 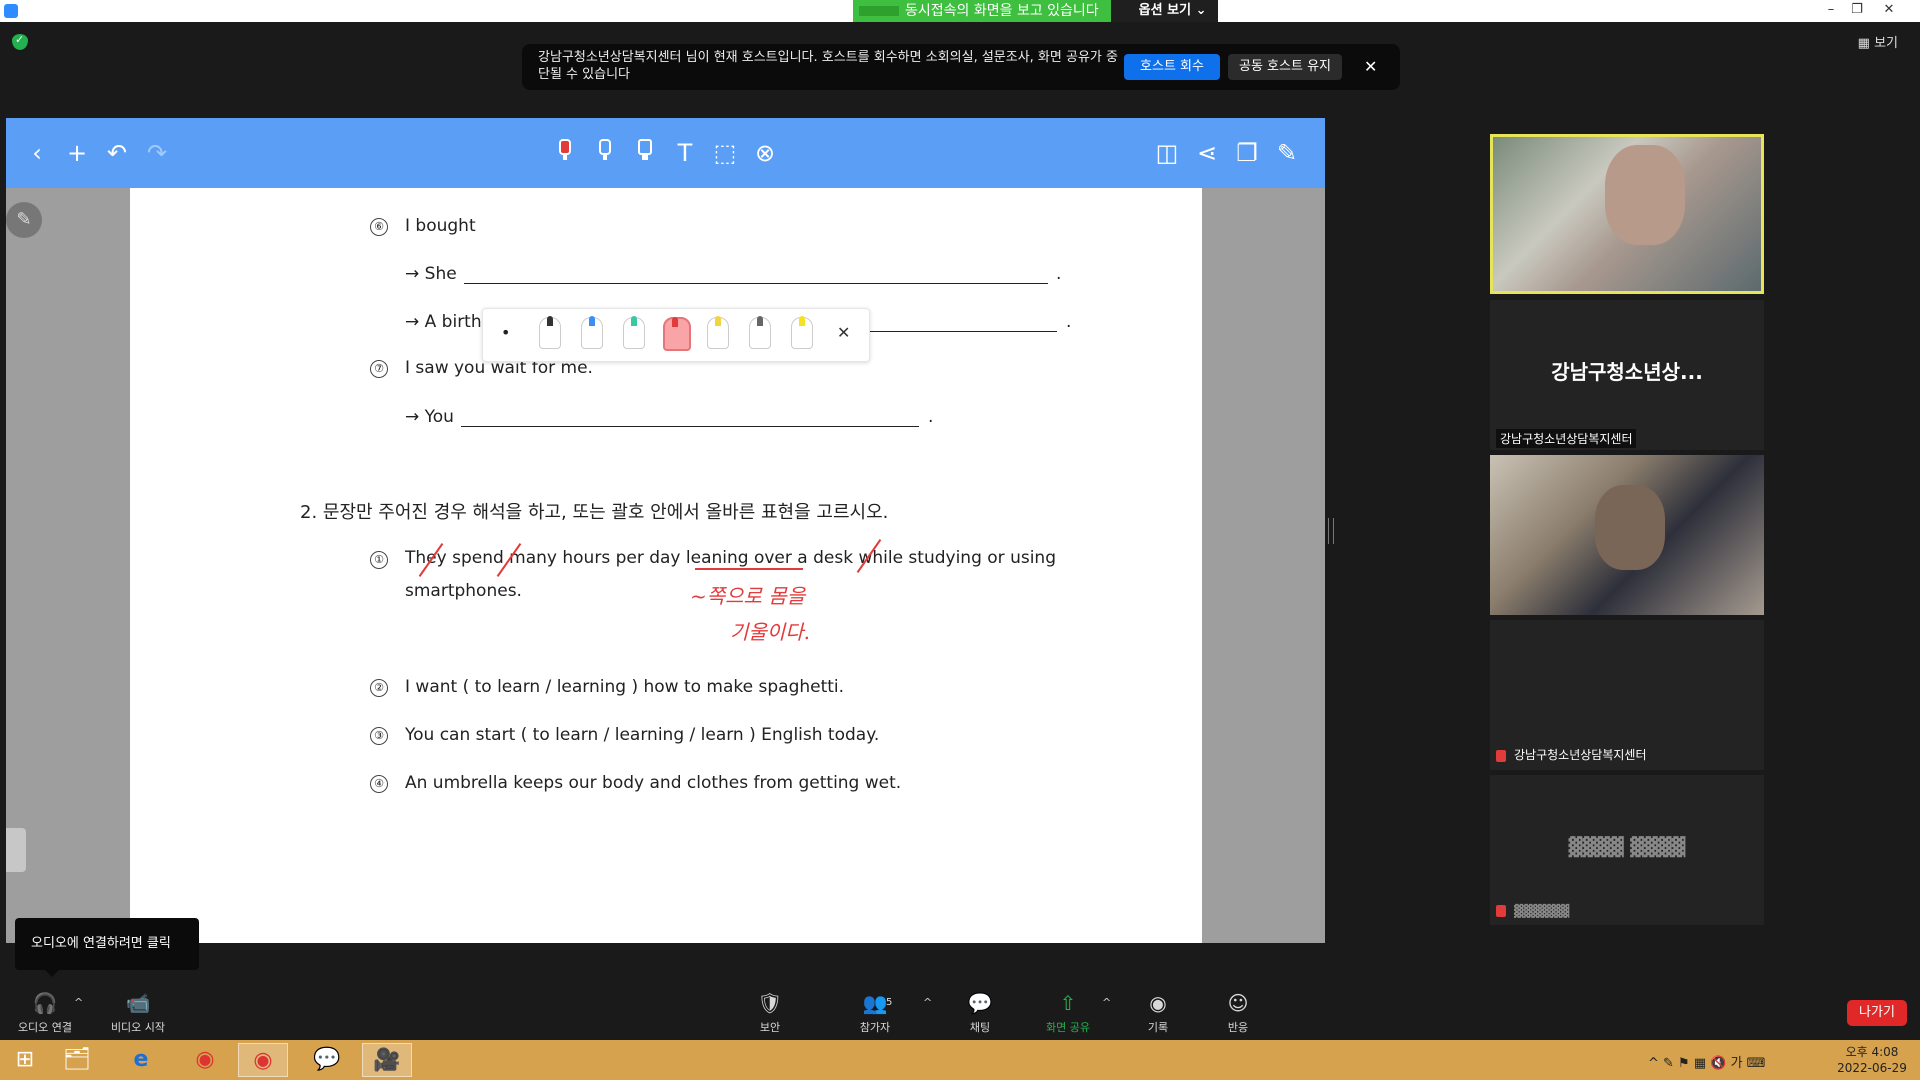 I want to click on chat-bubble-icon: 💬, so click(x=980, y=1003).